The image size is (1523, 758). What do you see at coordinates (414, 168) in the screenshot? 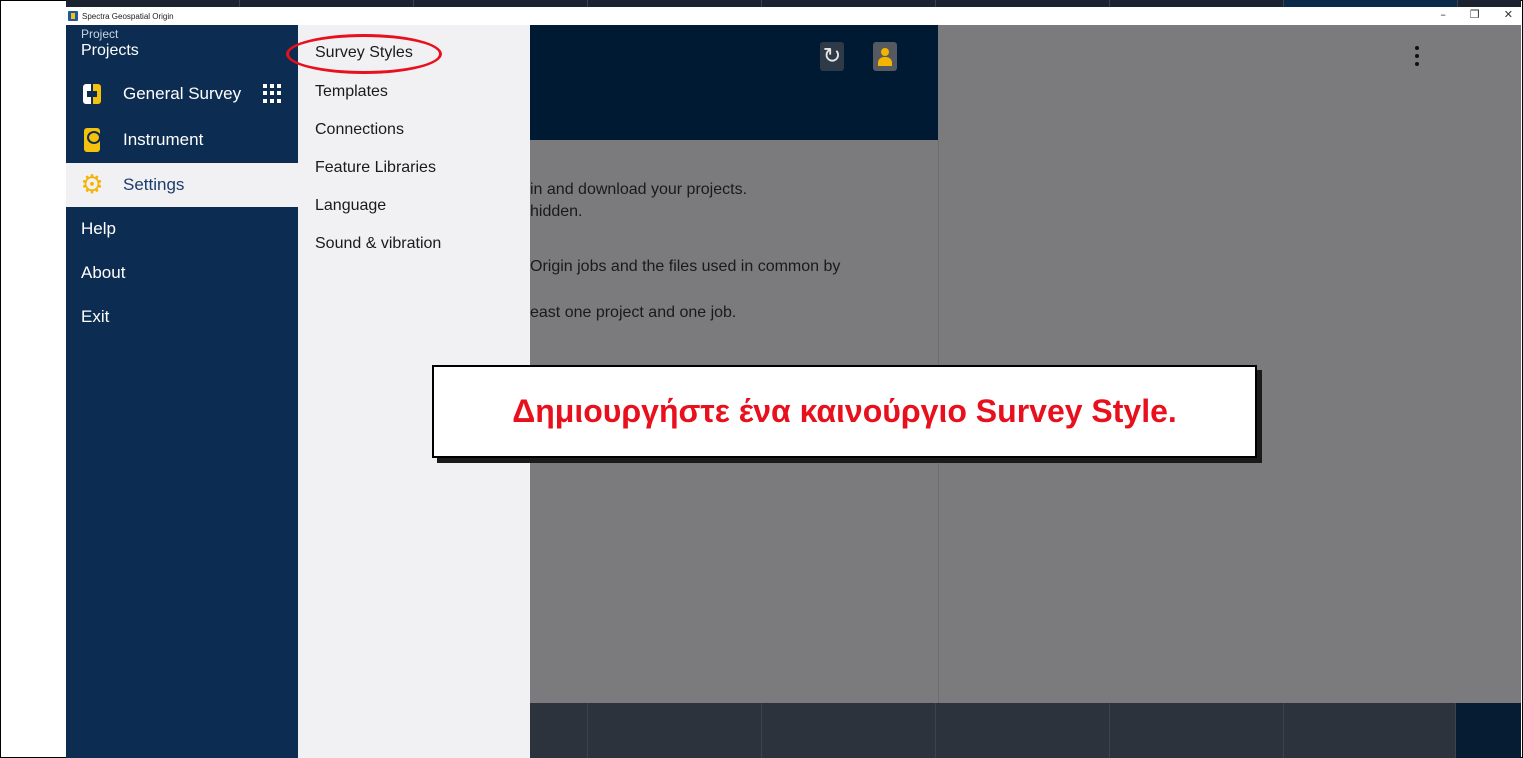
I see `submenu-item-feature-libraries: Feature Libraries` at bounding box center [414, 168].